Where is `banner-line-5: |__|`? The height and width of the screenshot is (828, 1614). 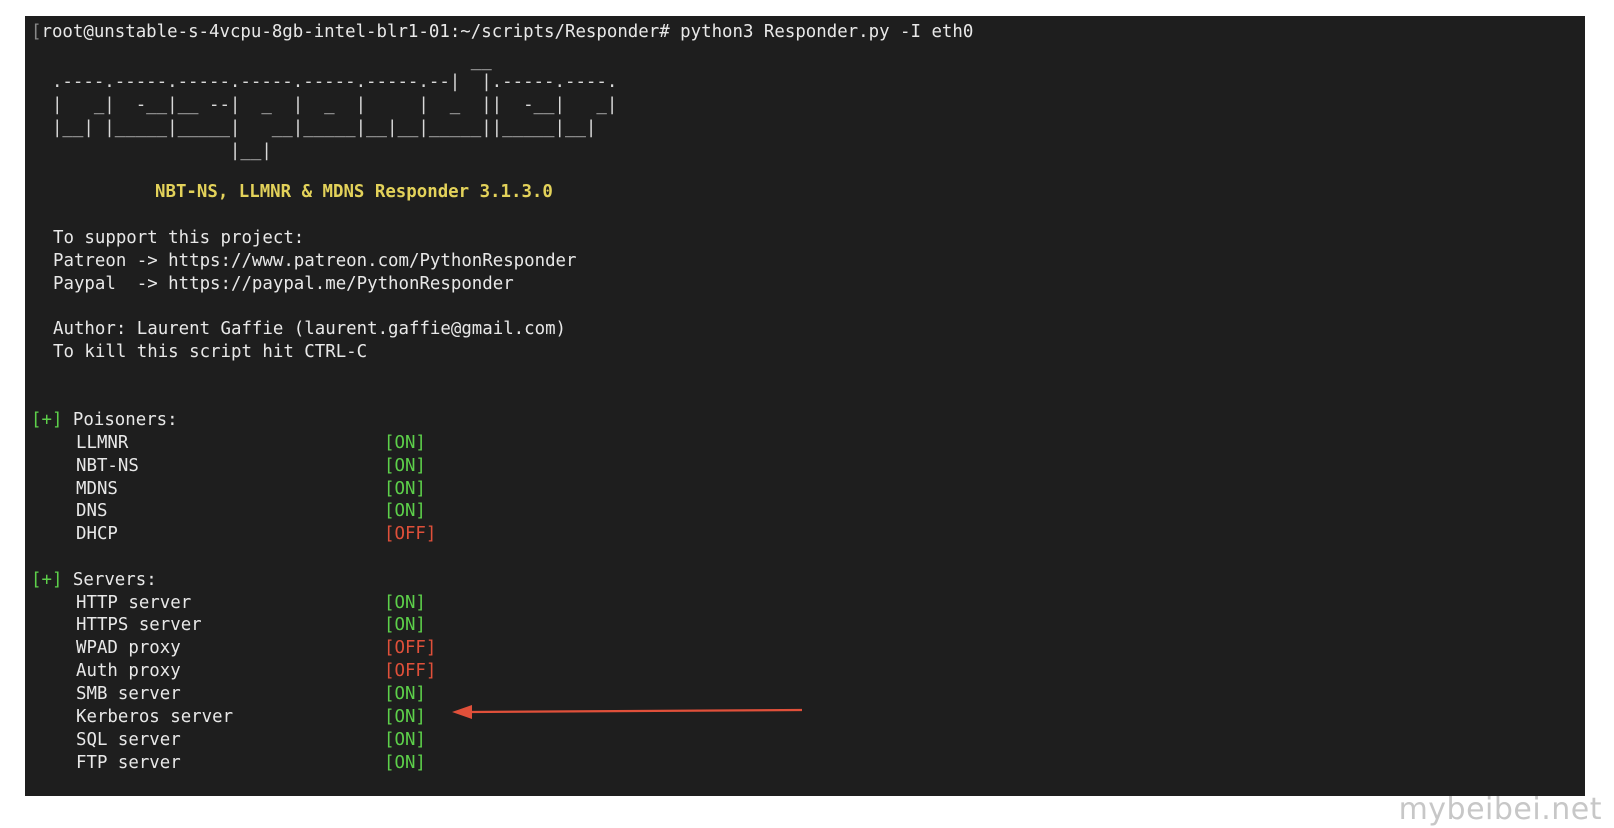
banner-line-5: |__| is located at coordinates (151, 151).